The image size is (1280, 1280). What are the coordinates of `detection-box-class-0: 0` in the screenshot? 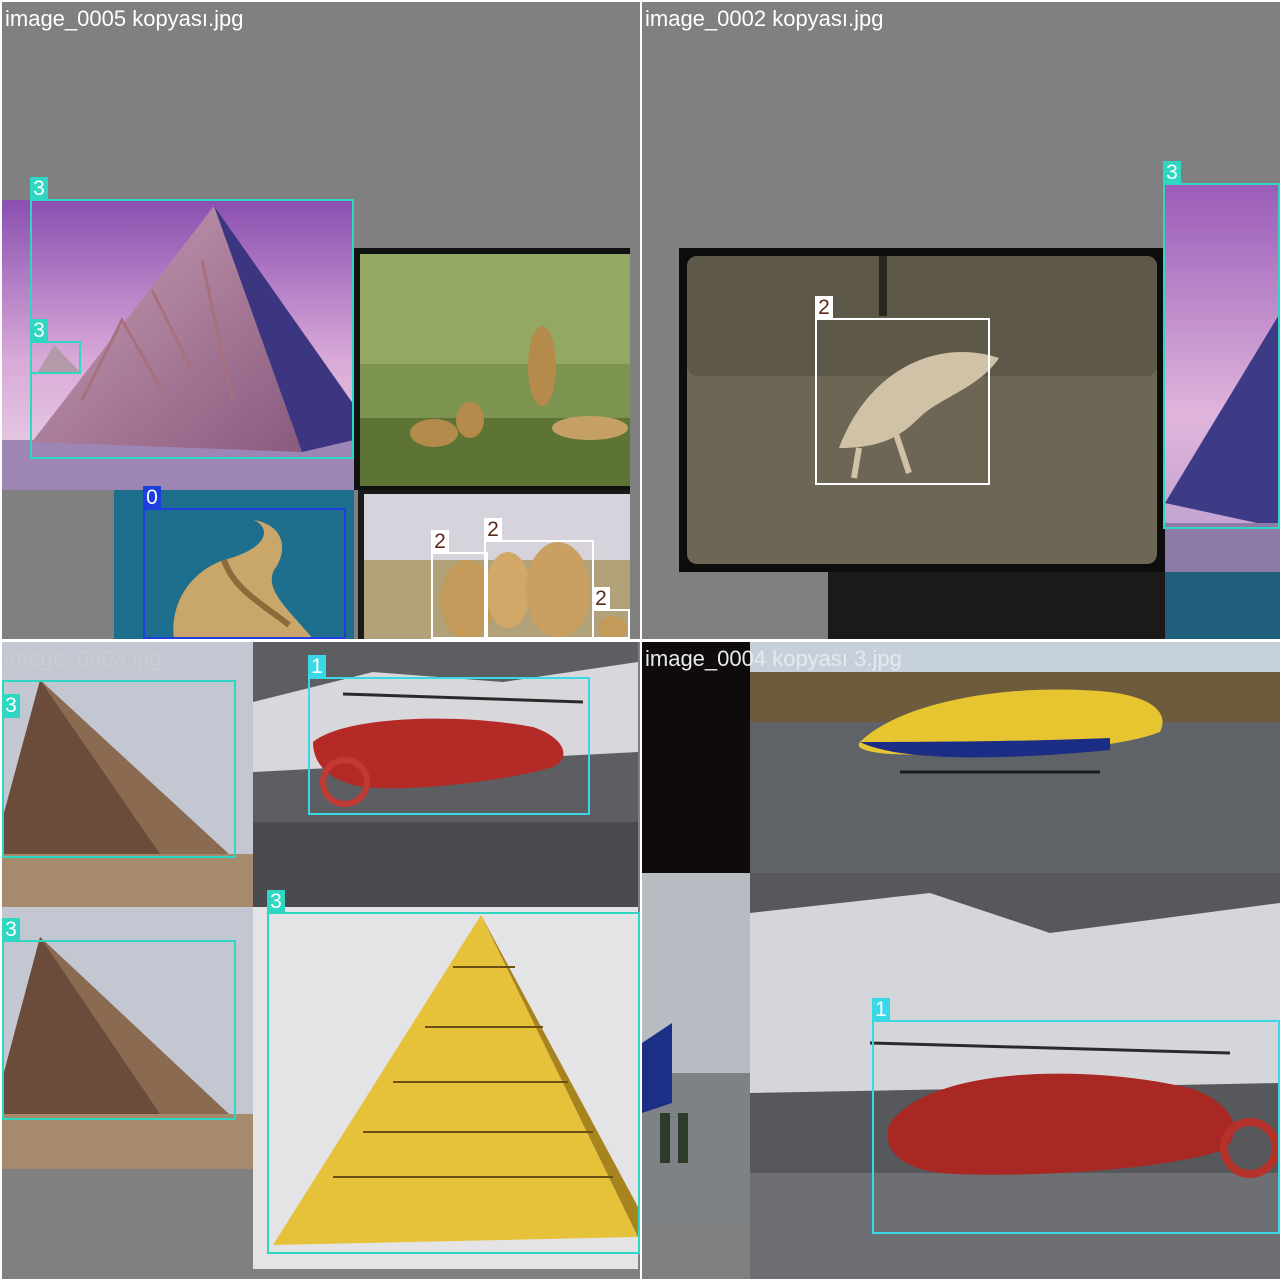 It's located at (244, 562).